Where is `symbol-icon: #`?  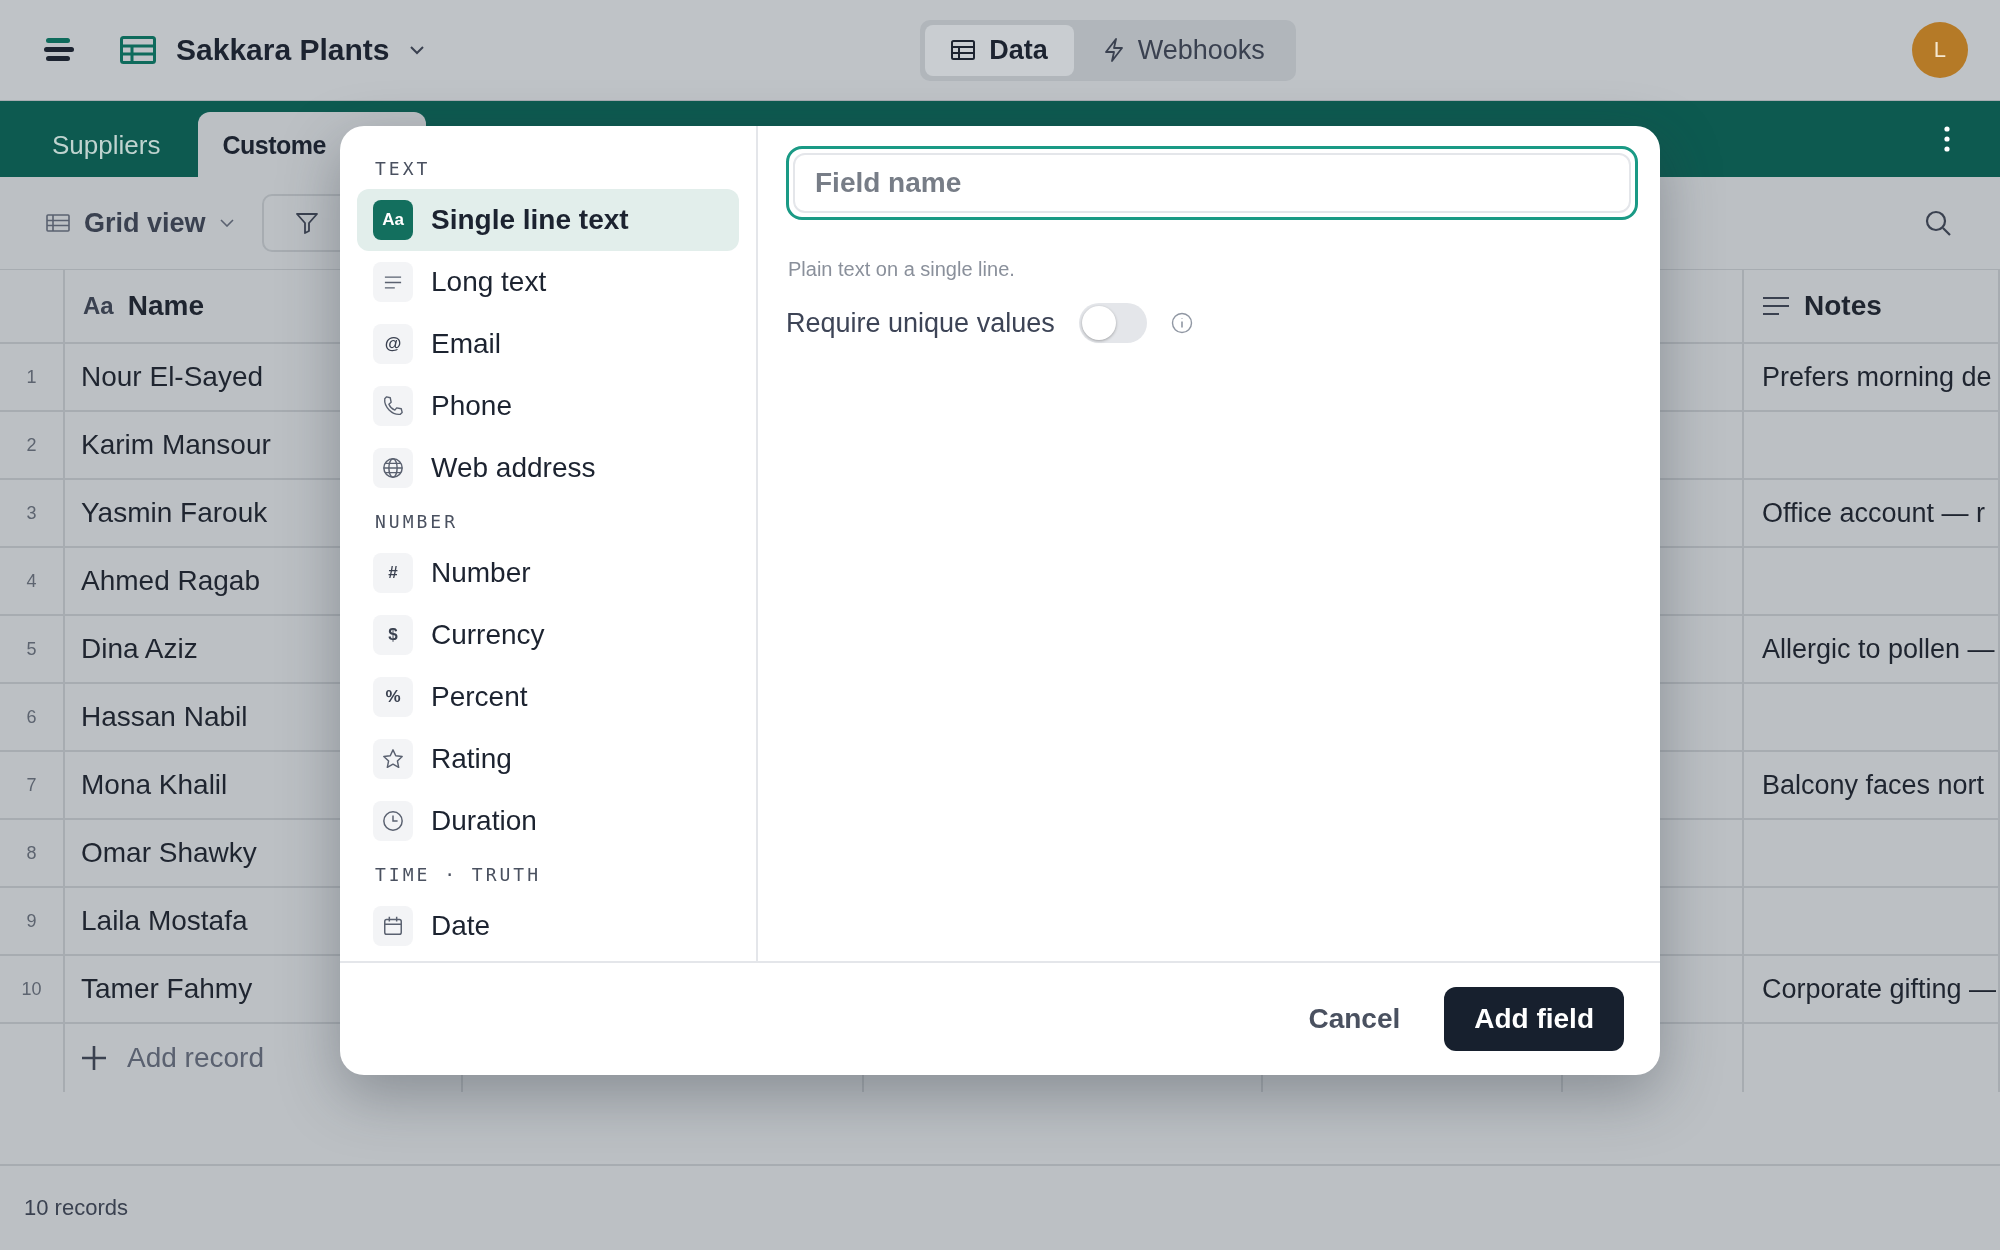
symbol-icon: # is located at coordinates (393, 573).